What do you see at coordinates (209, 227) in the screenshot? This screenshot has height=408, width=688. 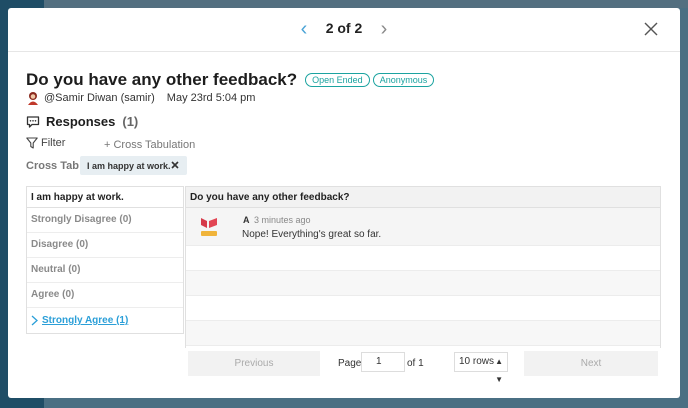 I see `anonymous-avatar-icon` at bounding box center [209, 227].